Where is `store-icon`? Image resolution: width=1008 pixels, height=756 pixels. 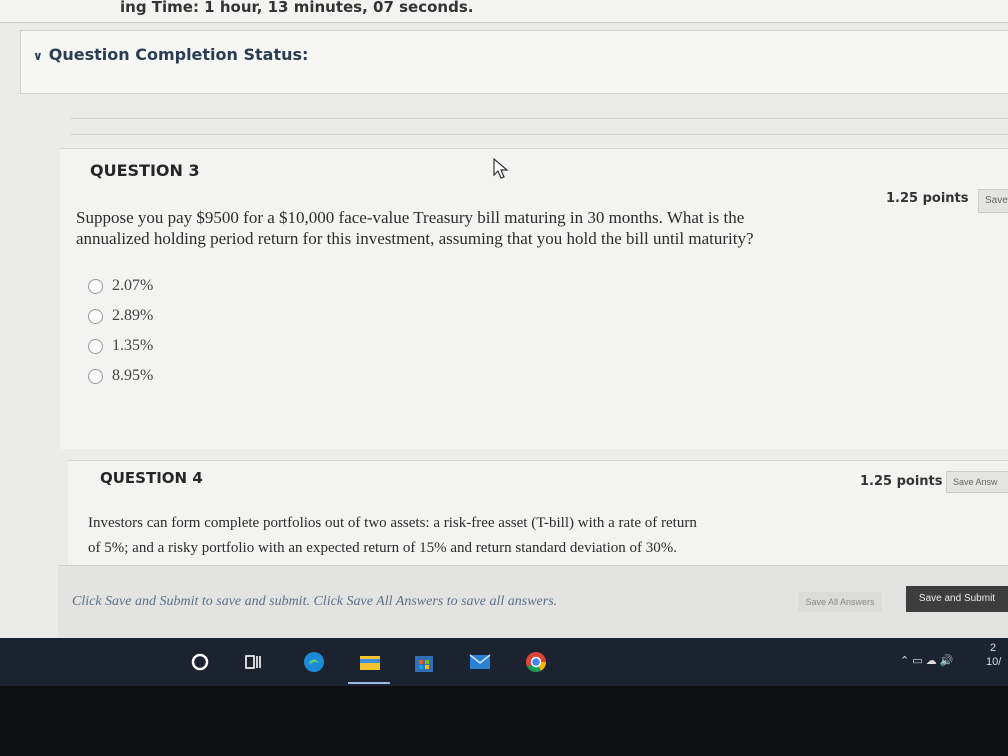 store-icon is located at coordinates (424, 662).